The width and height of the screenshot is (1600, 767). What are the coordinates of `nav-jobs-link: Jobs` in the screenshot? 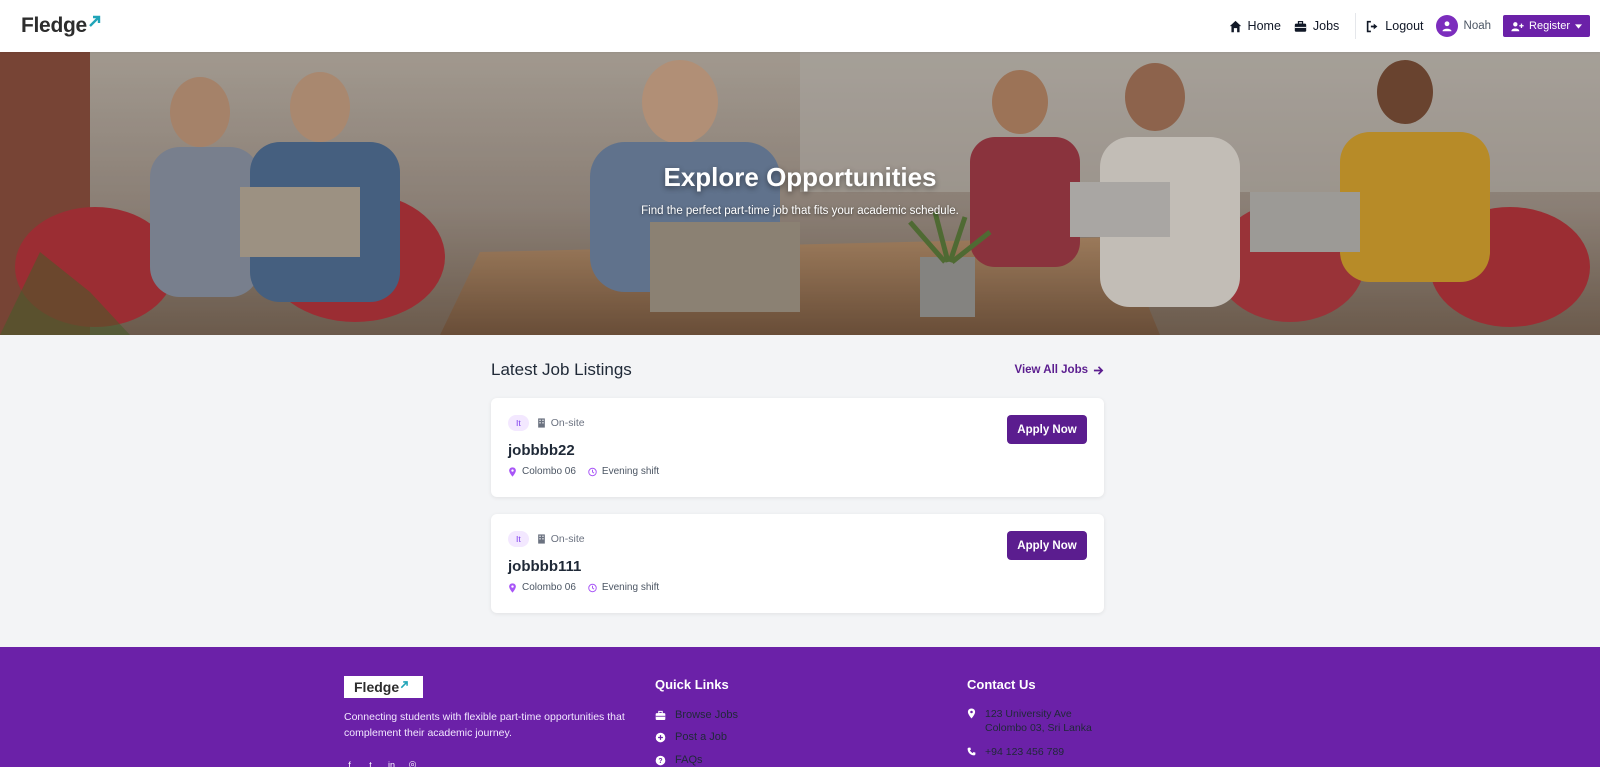 It's located at (1316, 26).